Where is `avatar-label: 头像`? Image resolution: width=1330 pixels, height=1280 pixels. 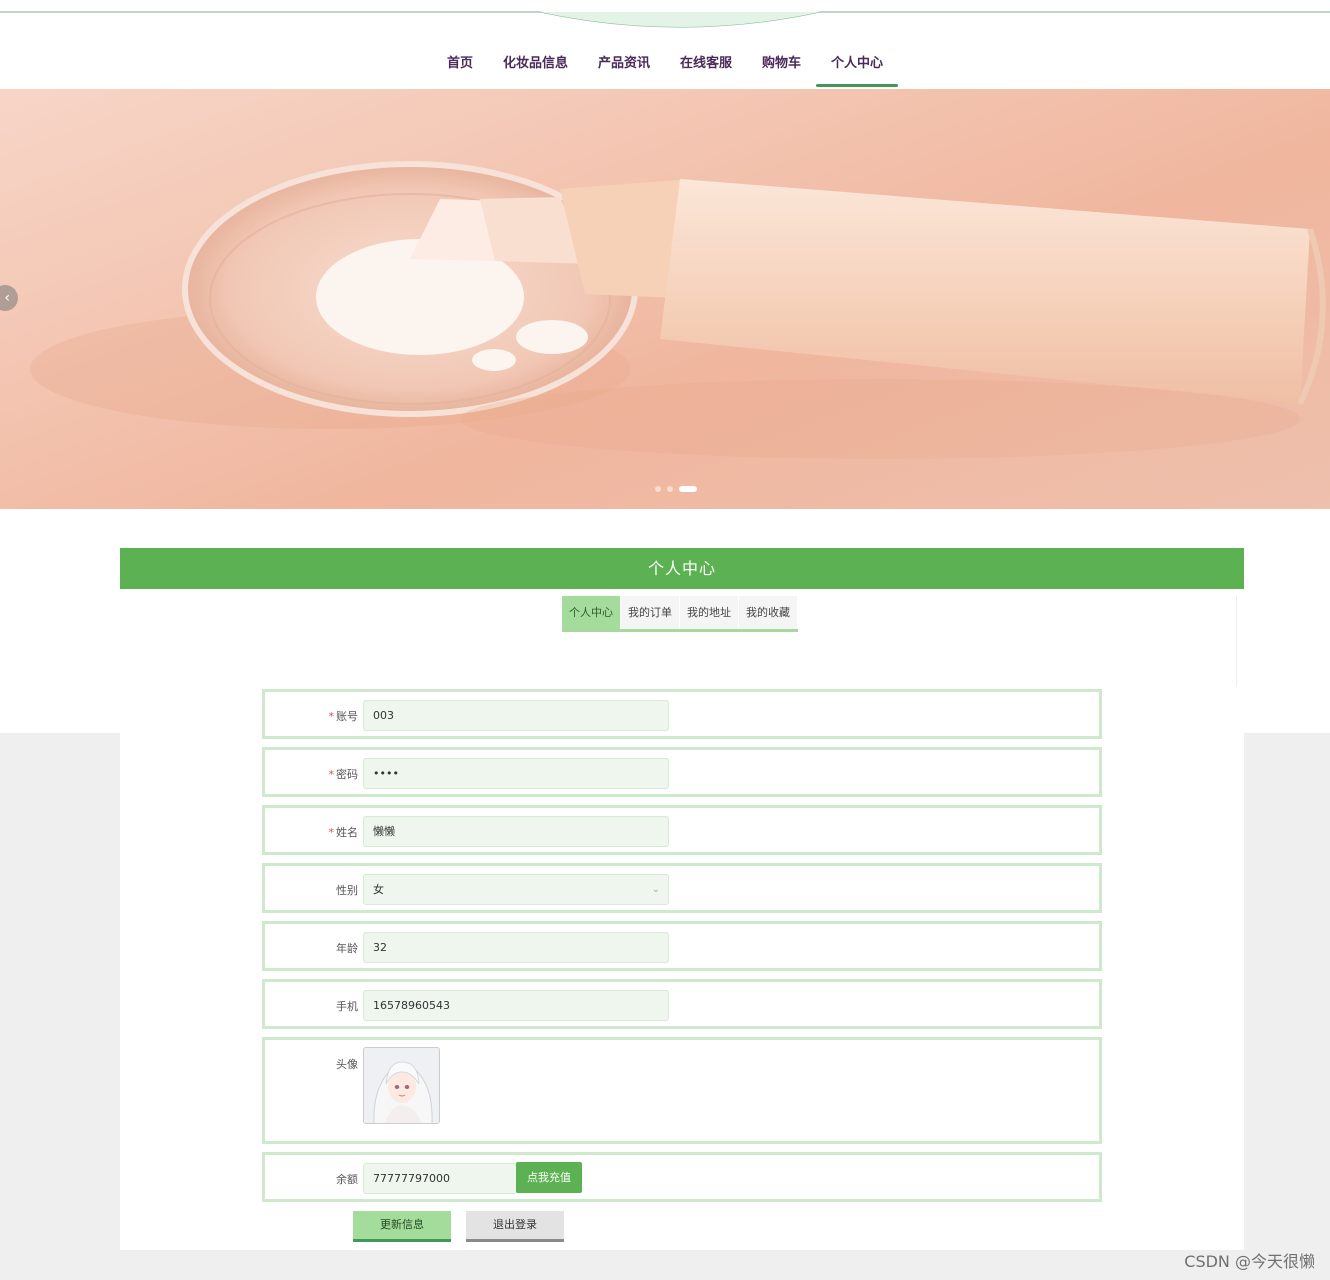
avatar-label: 头像 is located at coordinates (347, 1064).